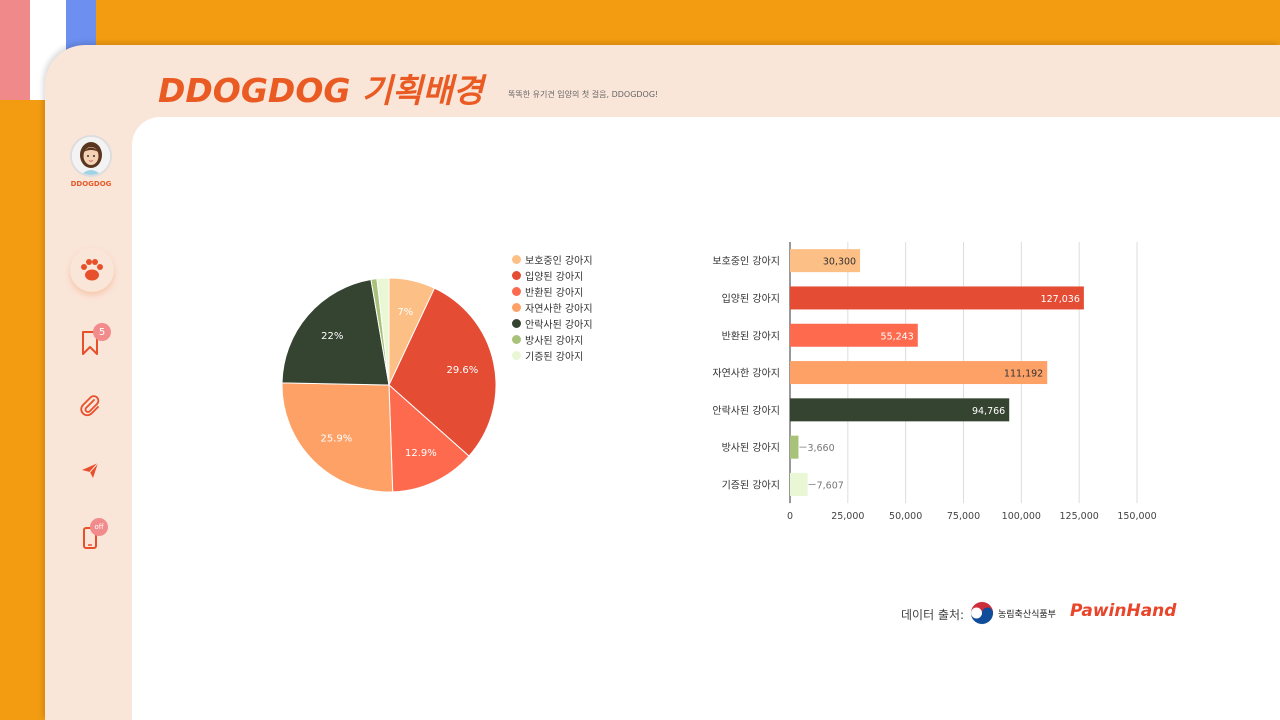  What do you see at coordinates (559, 261) in the screenshot?
I see `legend-label: 보호중인 강아지` at bounding box center [559, 261].